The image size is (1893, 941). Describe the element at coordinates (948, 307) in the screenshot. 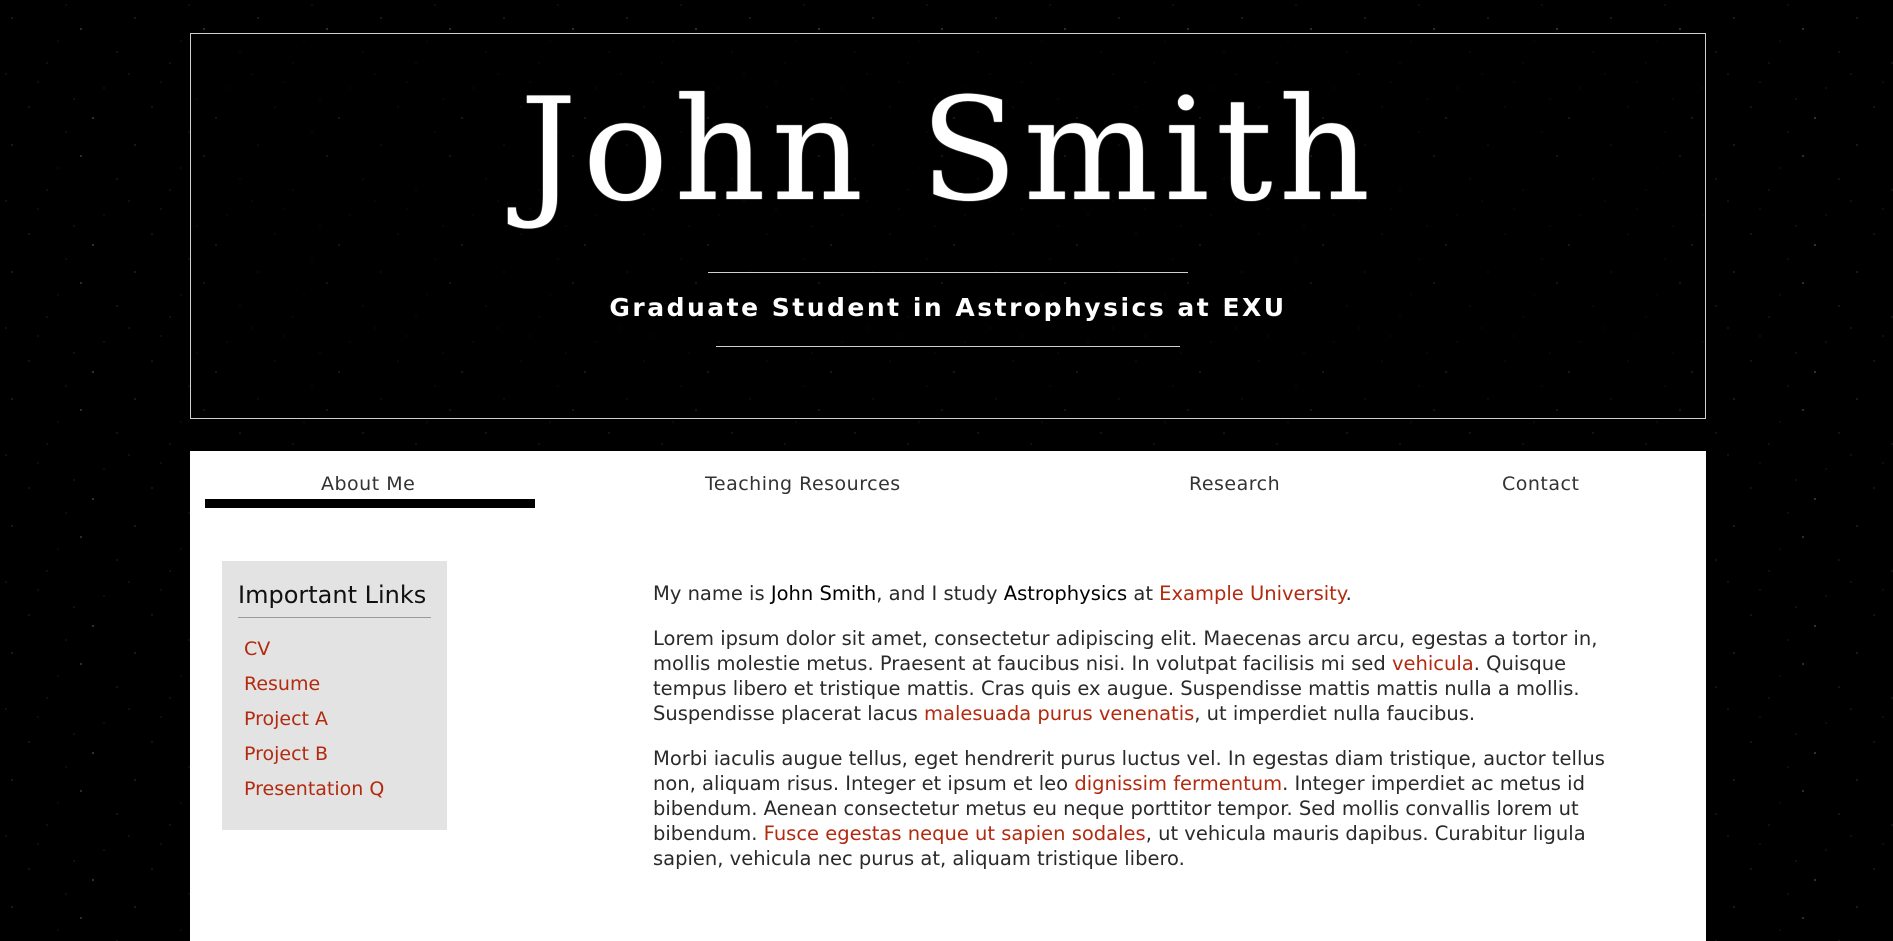

I see `site-subtitle: Graduate Student in Astrophysics at EXU` at that location.